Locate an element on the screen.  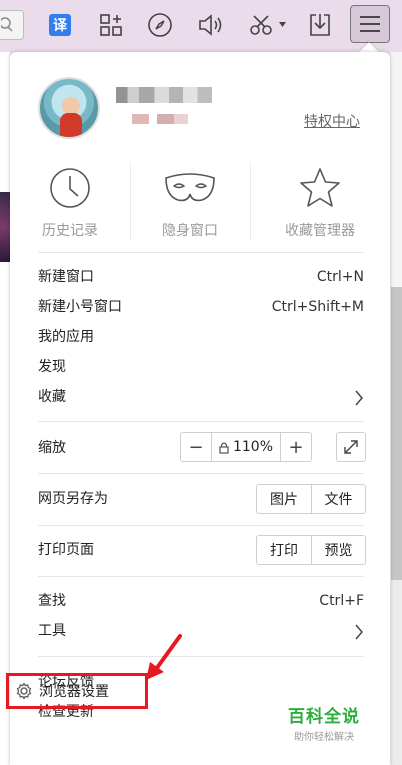
zoom-control: − 110% + is located at coordinates (246, 447).